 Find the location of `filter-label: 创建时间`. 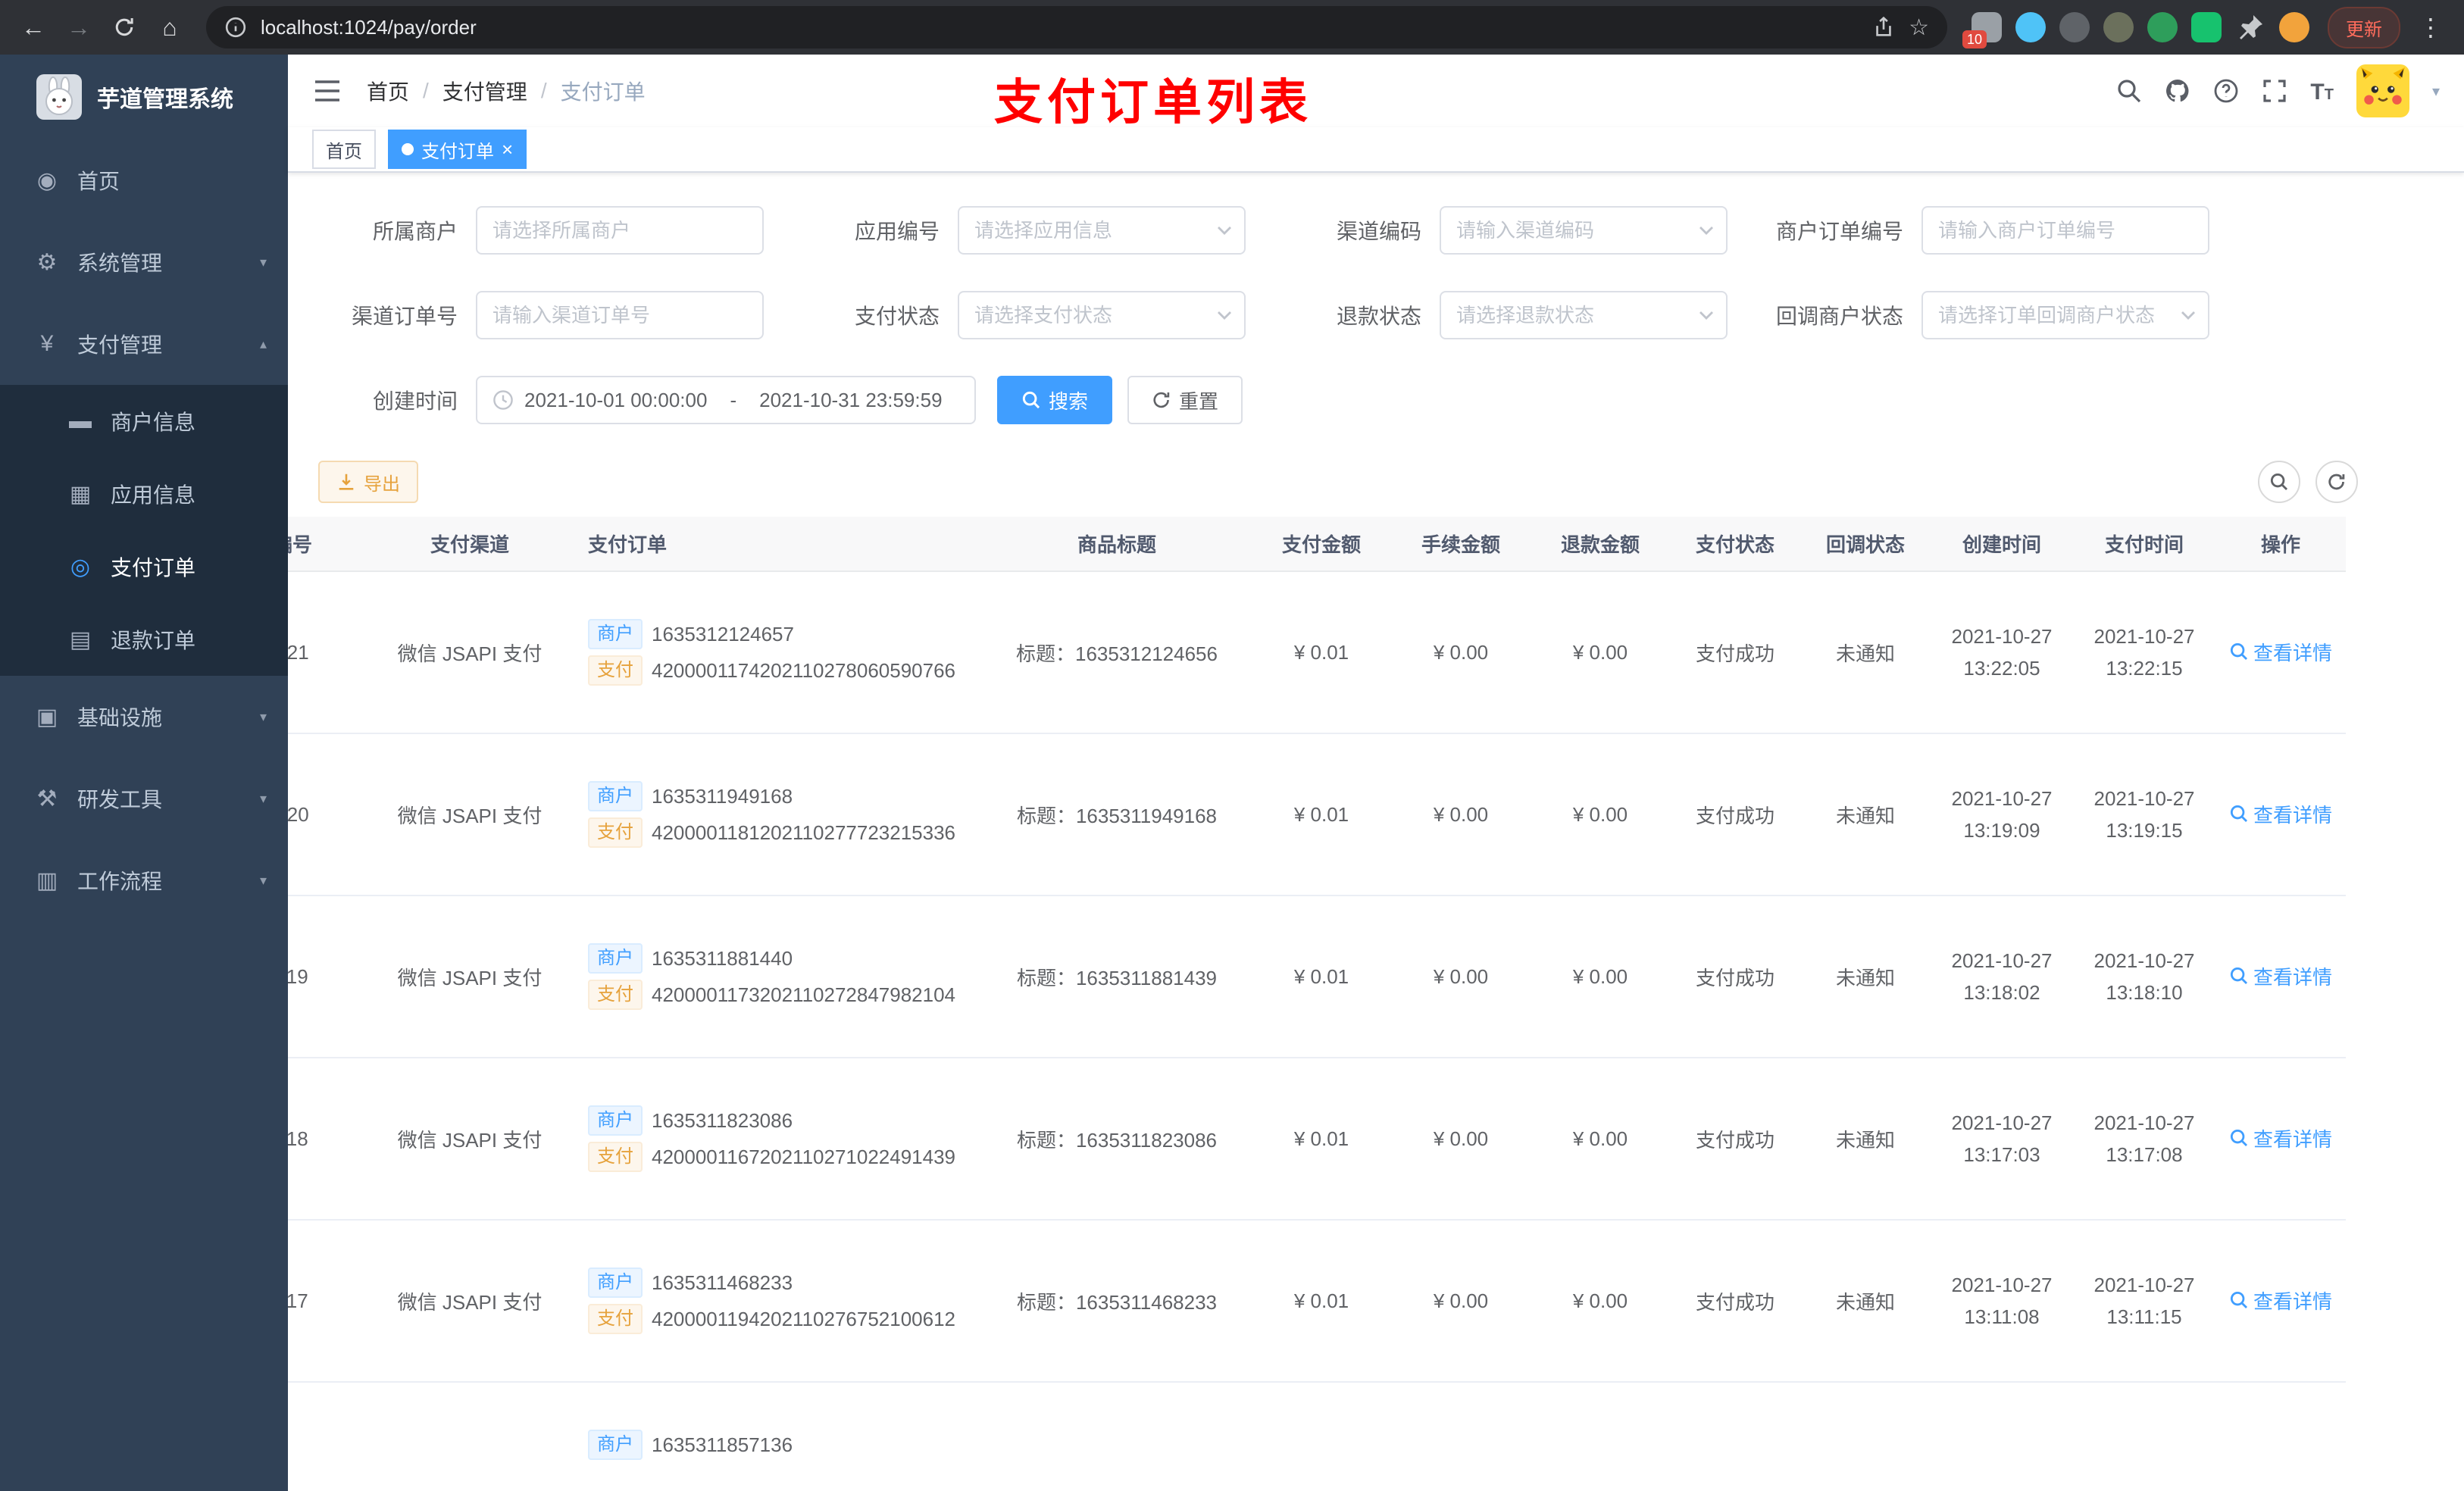

filter-label: 创建时间 is located at coordinates (415, 401).